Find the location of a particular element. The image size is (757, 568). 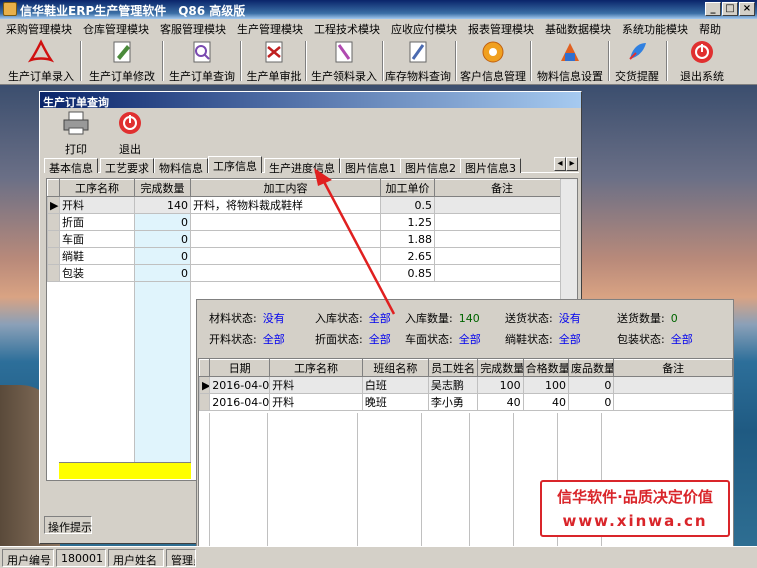

toolbar-delivery-reminder: 交货提醒 is located at coordinates (637, 61).